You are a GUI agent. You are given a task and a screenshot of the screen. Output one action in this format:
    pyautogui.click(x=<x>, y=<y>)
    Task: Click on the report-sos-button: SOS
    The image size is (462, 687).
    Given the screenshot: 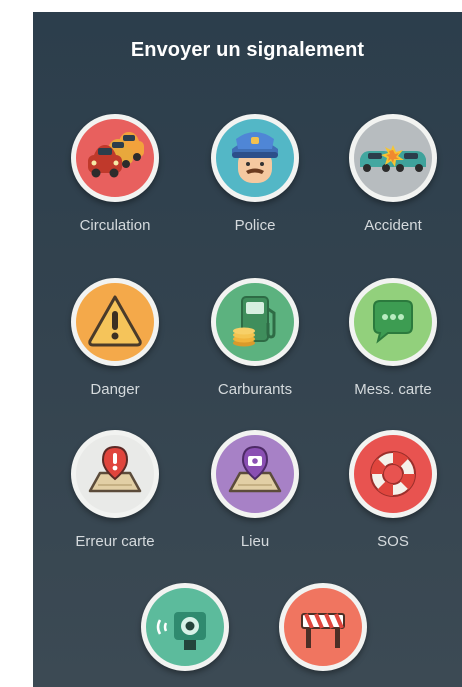 What is the action you would take?
    pyautogui.click(x=392, y=495)
    